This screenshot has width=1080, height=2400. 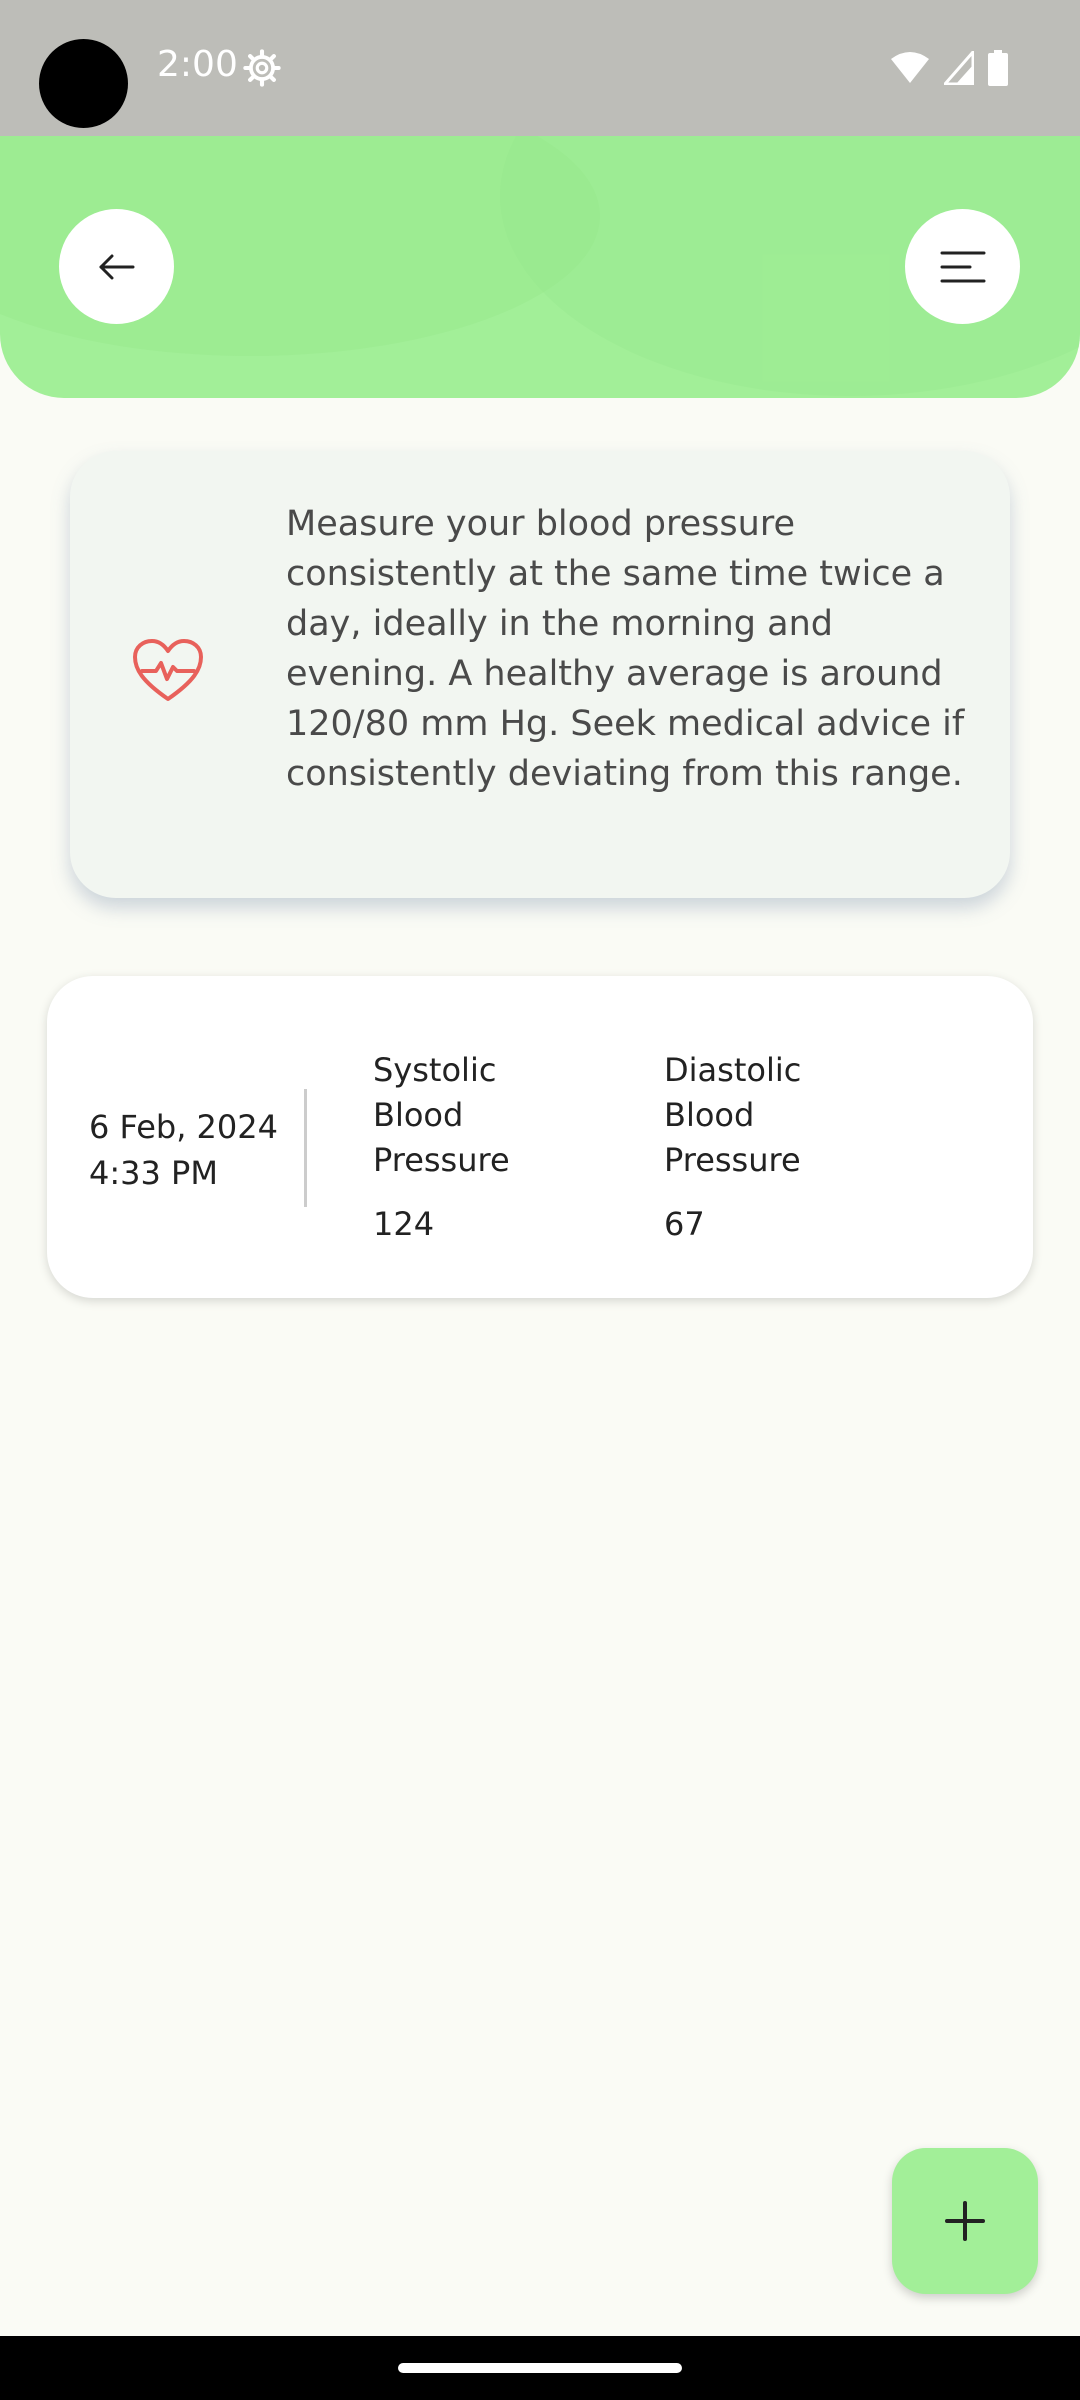 I want to click on plus-icon, so click(x=965, y=2221).